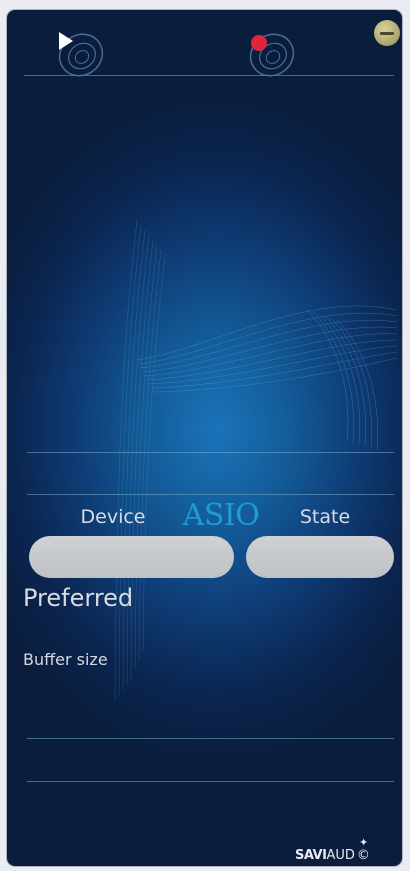 The width and height of the screenshot is (410, 871). Describe the element at coordinates (131, 557) in the screenshot. I see `device-select` at that location.